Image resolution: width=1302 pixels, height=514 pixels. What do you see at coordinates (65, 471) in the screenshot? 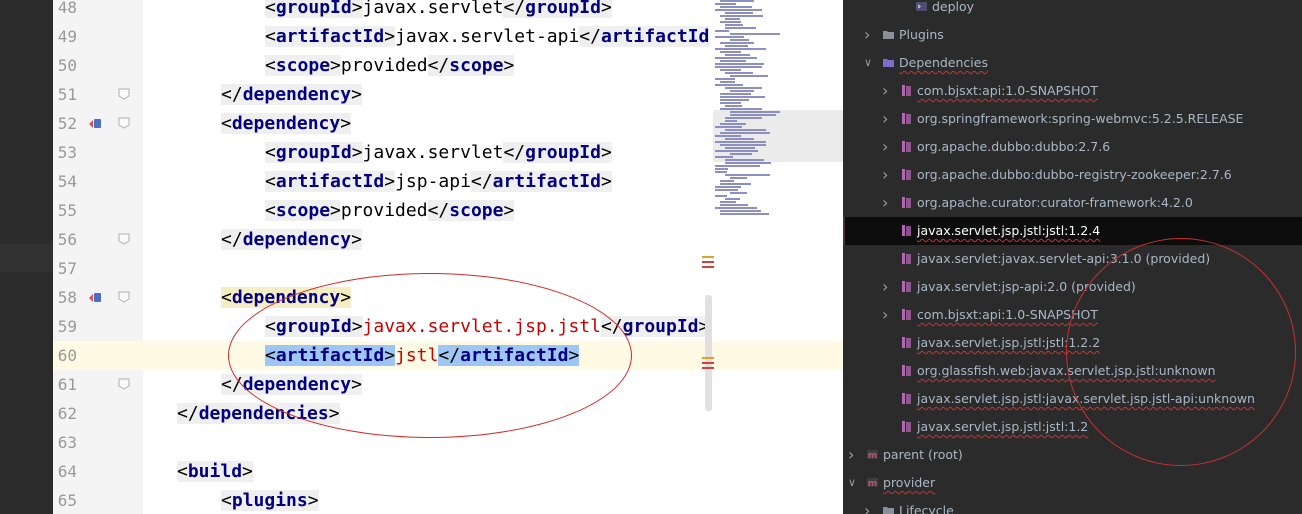
I see `line-number: 64` at bounding box center [65, 471].